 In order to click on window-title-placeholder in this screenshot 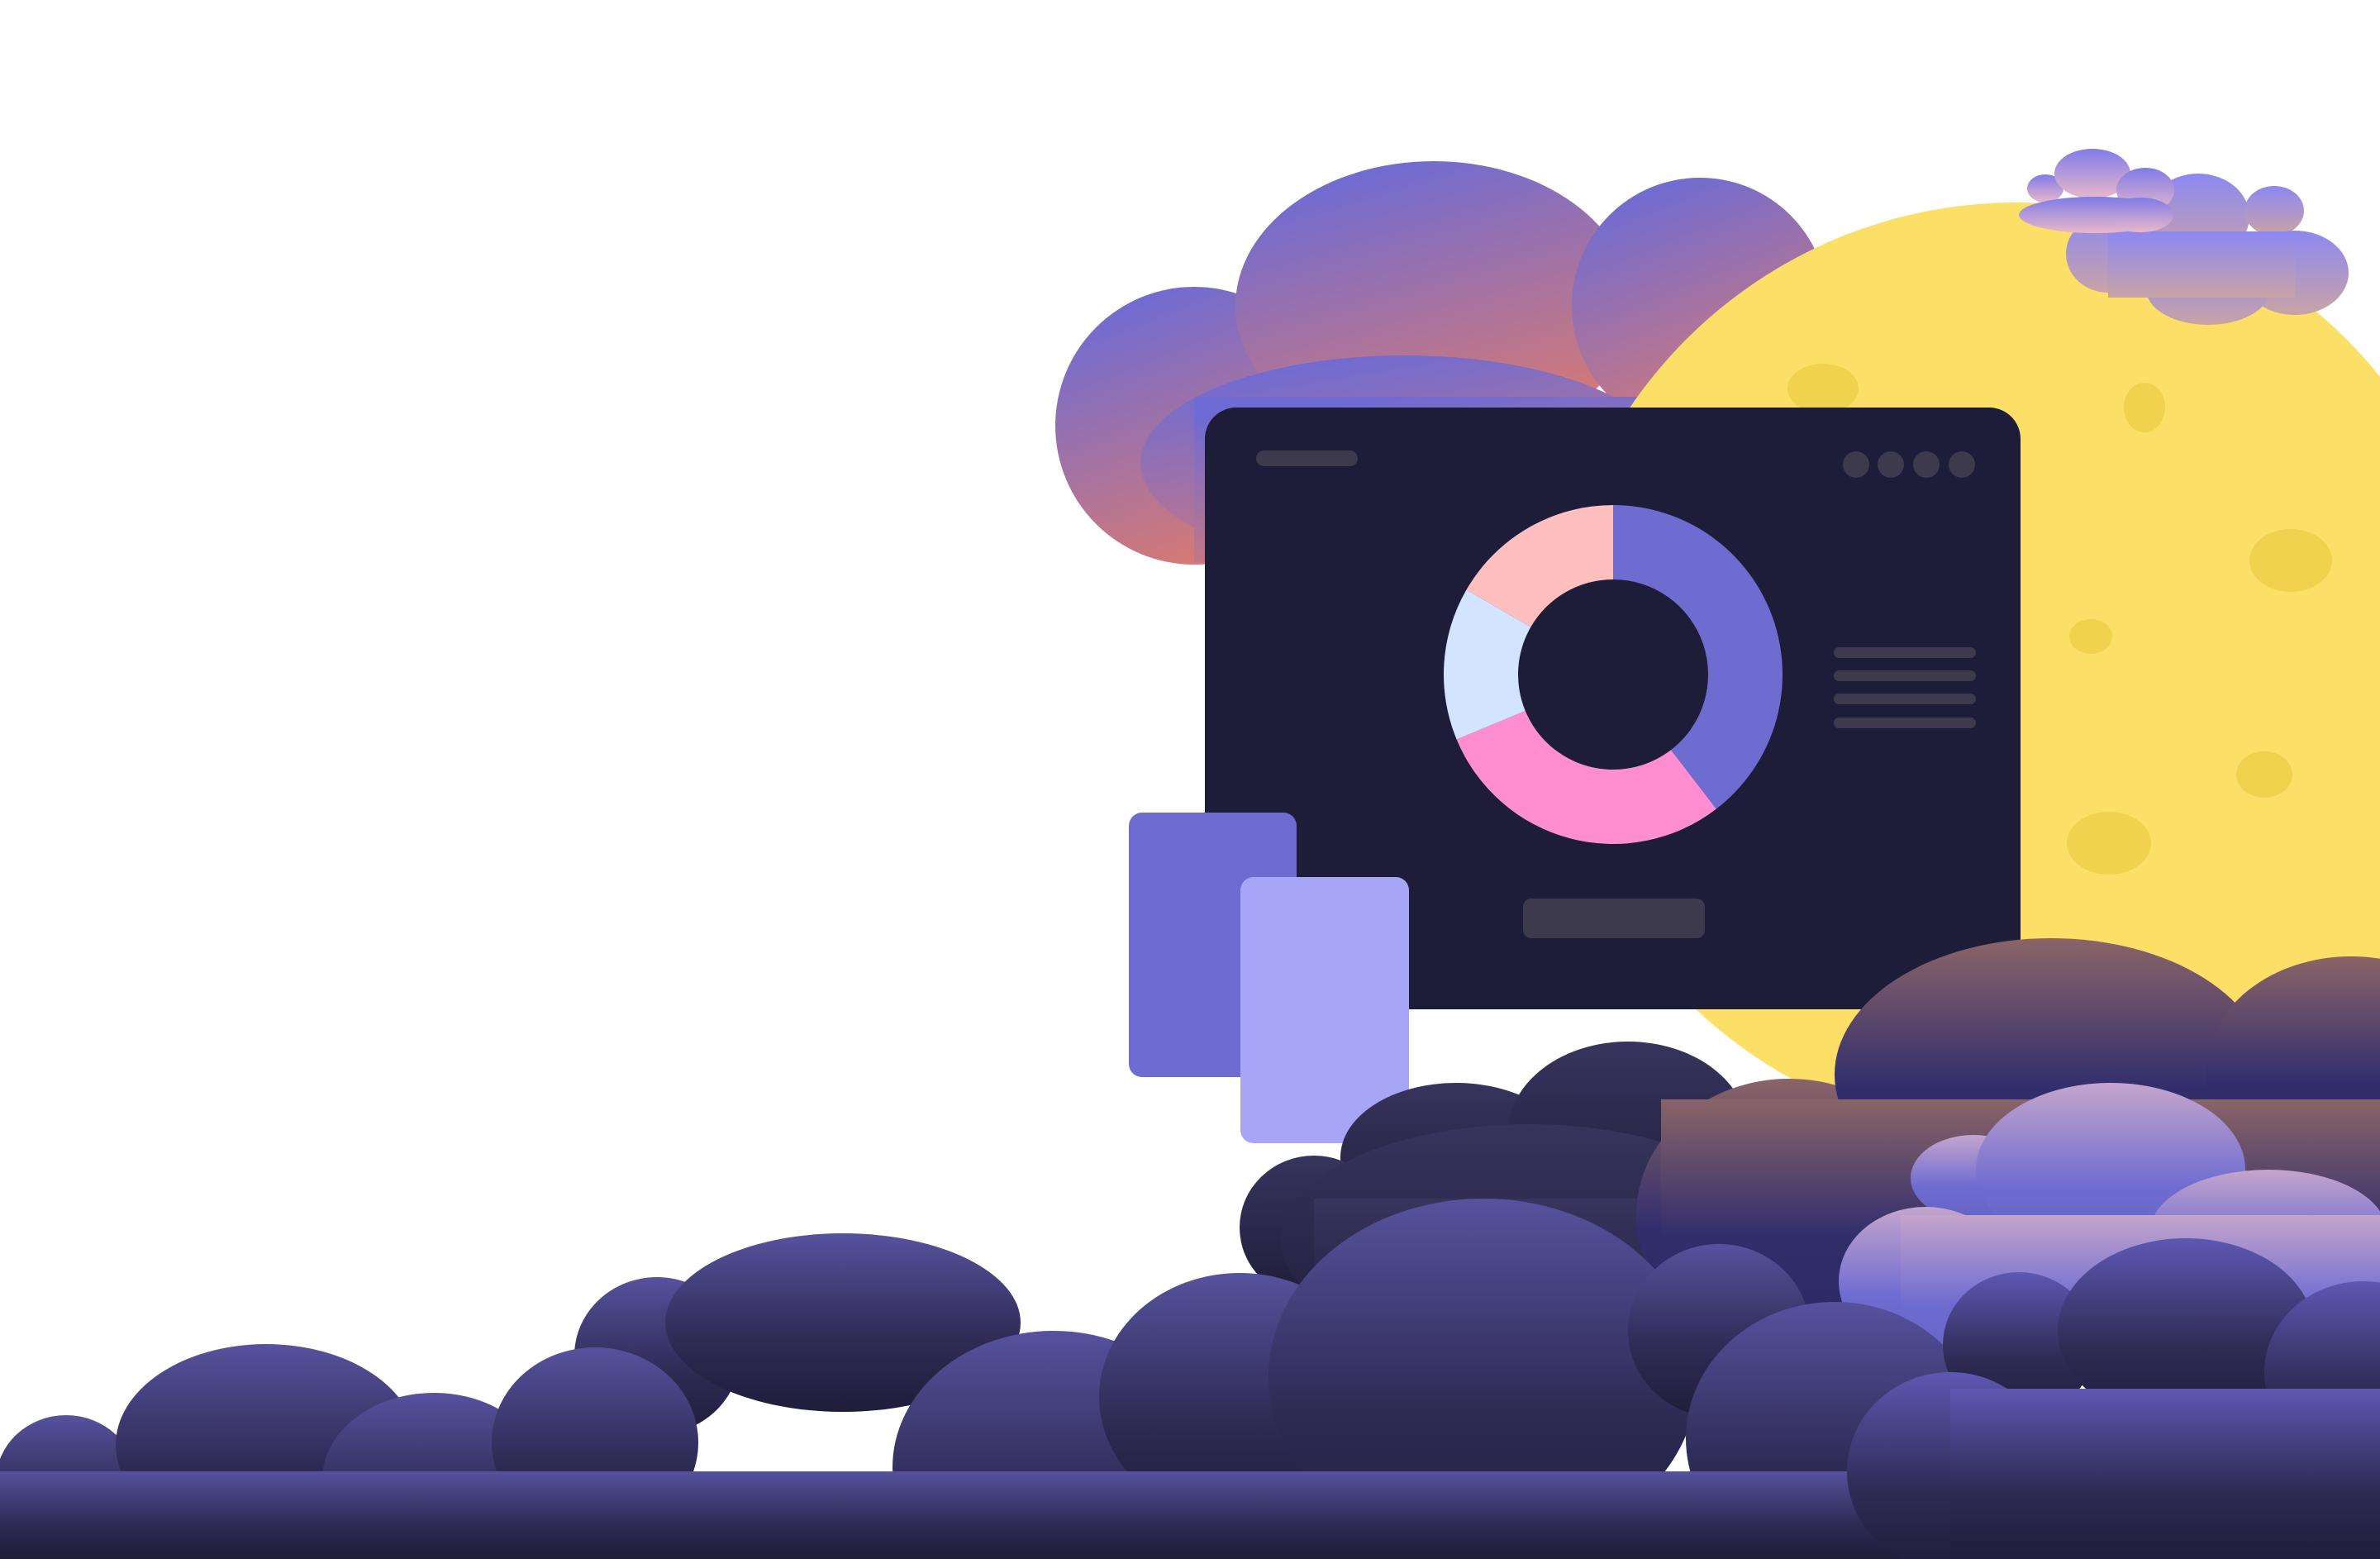, I will do `click(1307, 458)`.